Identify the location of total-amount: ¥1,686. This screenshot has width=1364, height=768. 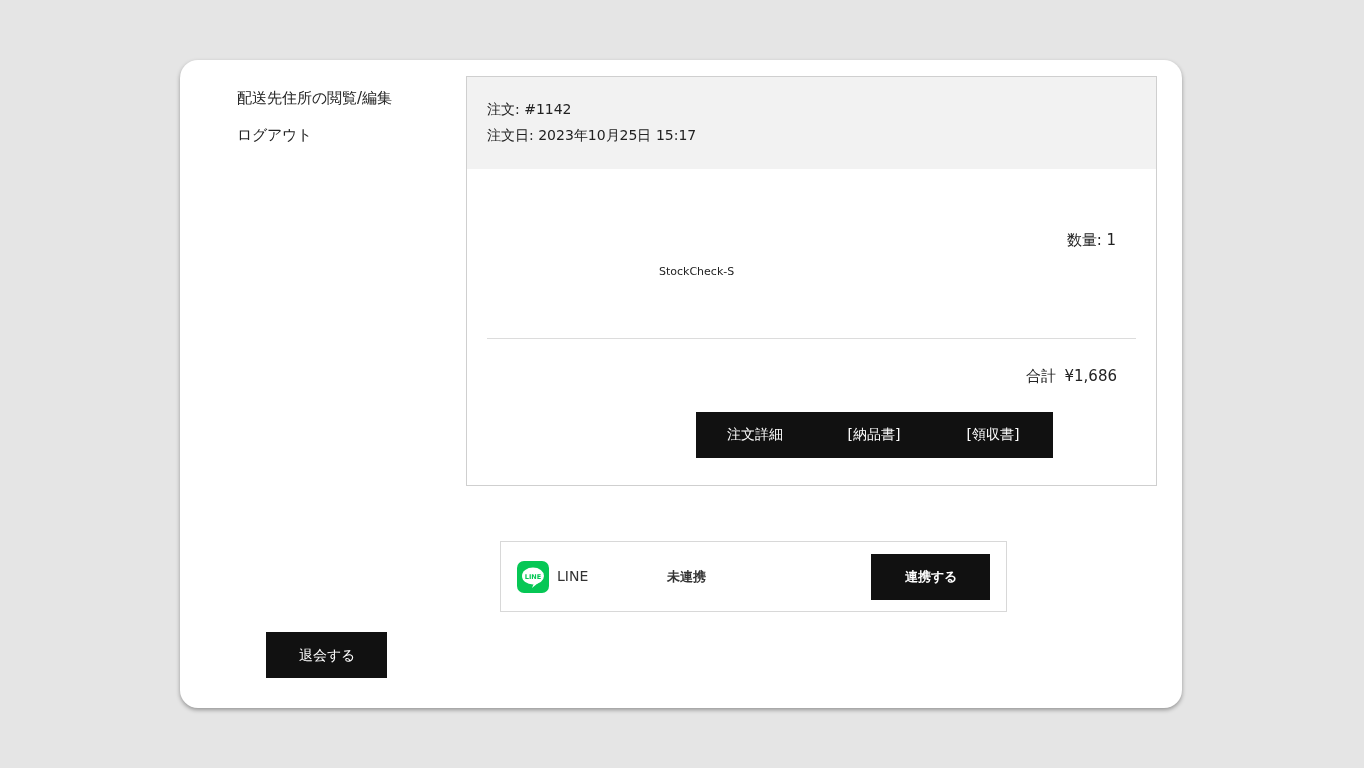
(1090, 376).